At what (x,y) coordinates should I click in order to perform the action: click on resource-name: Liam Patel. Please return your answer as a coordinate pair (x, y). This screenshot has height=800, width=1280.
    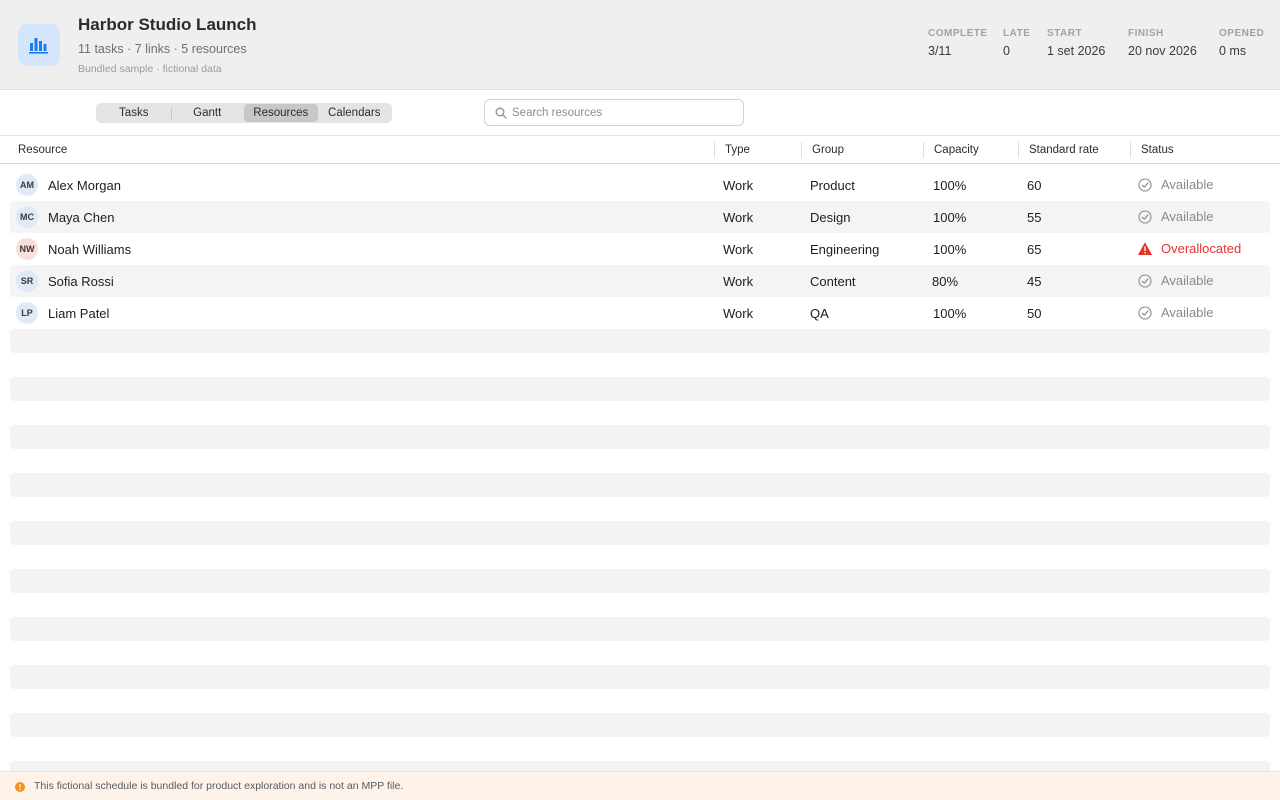
    Looking at the image, I should click on (79, 313).